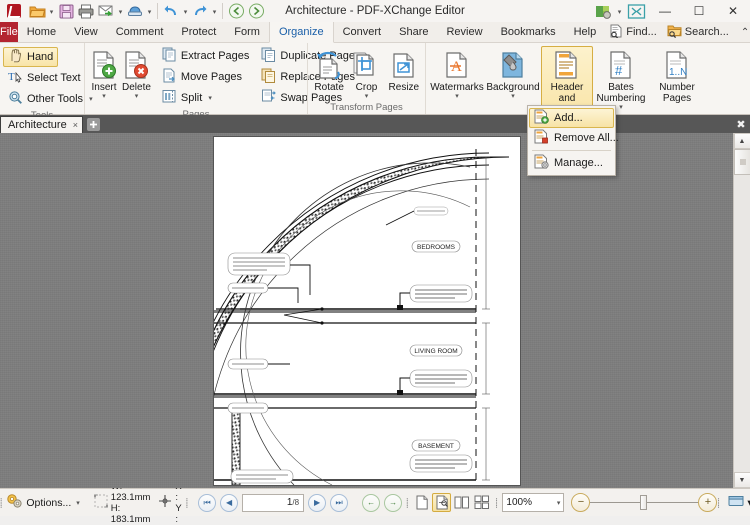 The height and width of the screenshot is (525, 750). I want to click on undo-dropdown-arrow: ▾, so click(185, 11).